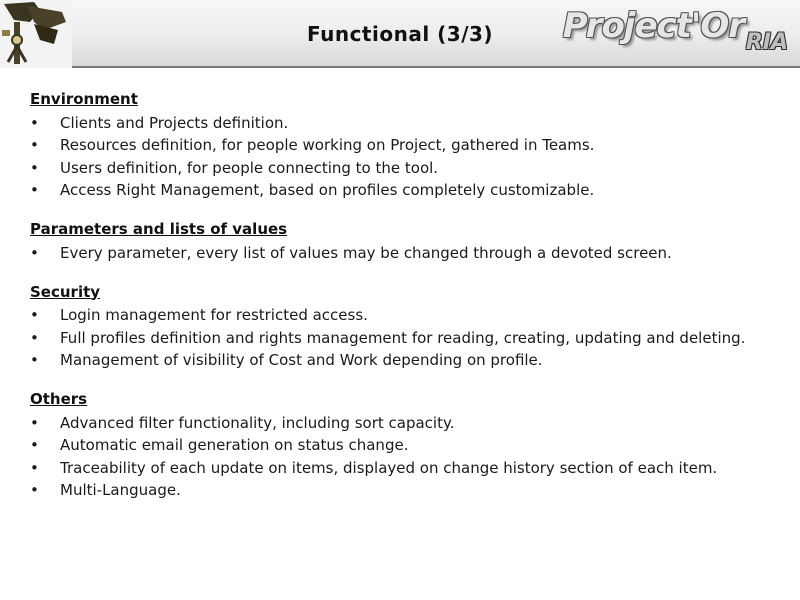 The height and width of the screenshot is (600, 800). Describe the element at coordinates (120, 490) in the screenshot. I see `list-item-text: Multi-Language.` at that location.